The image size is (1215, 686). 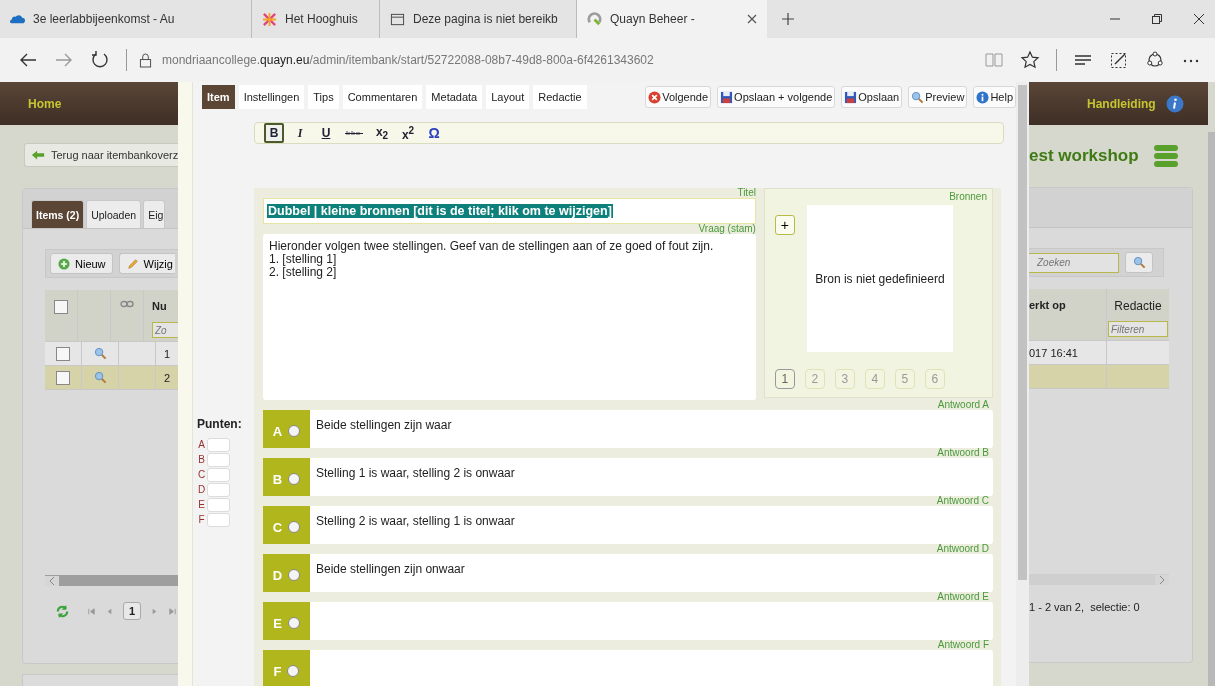 I want to click on panel-tab: Items (2), so click(x=58, y=214).